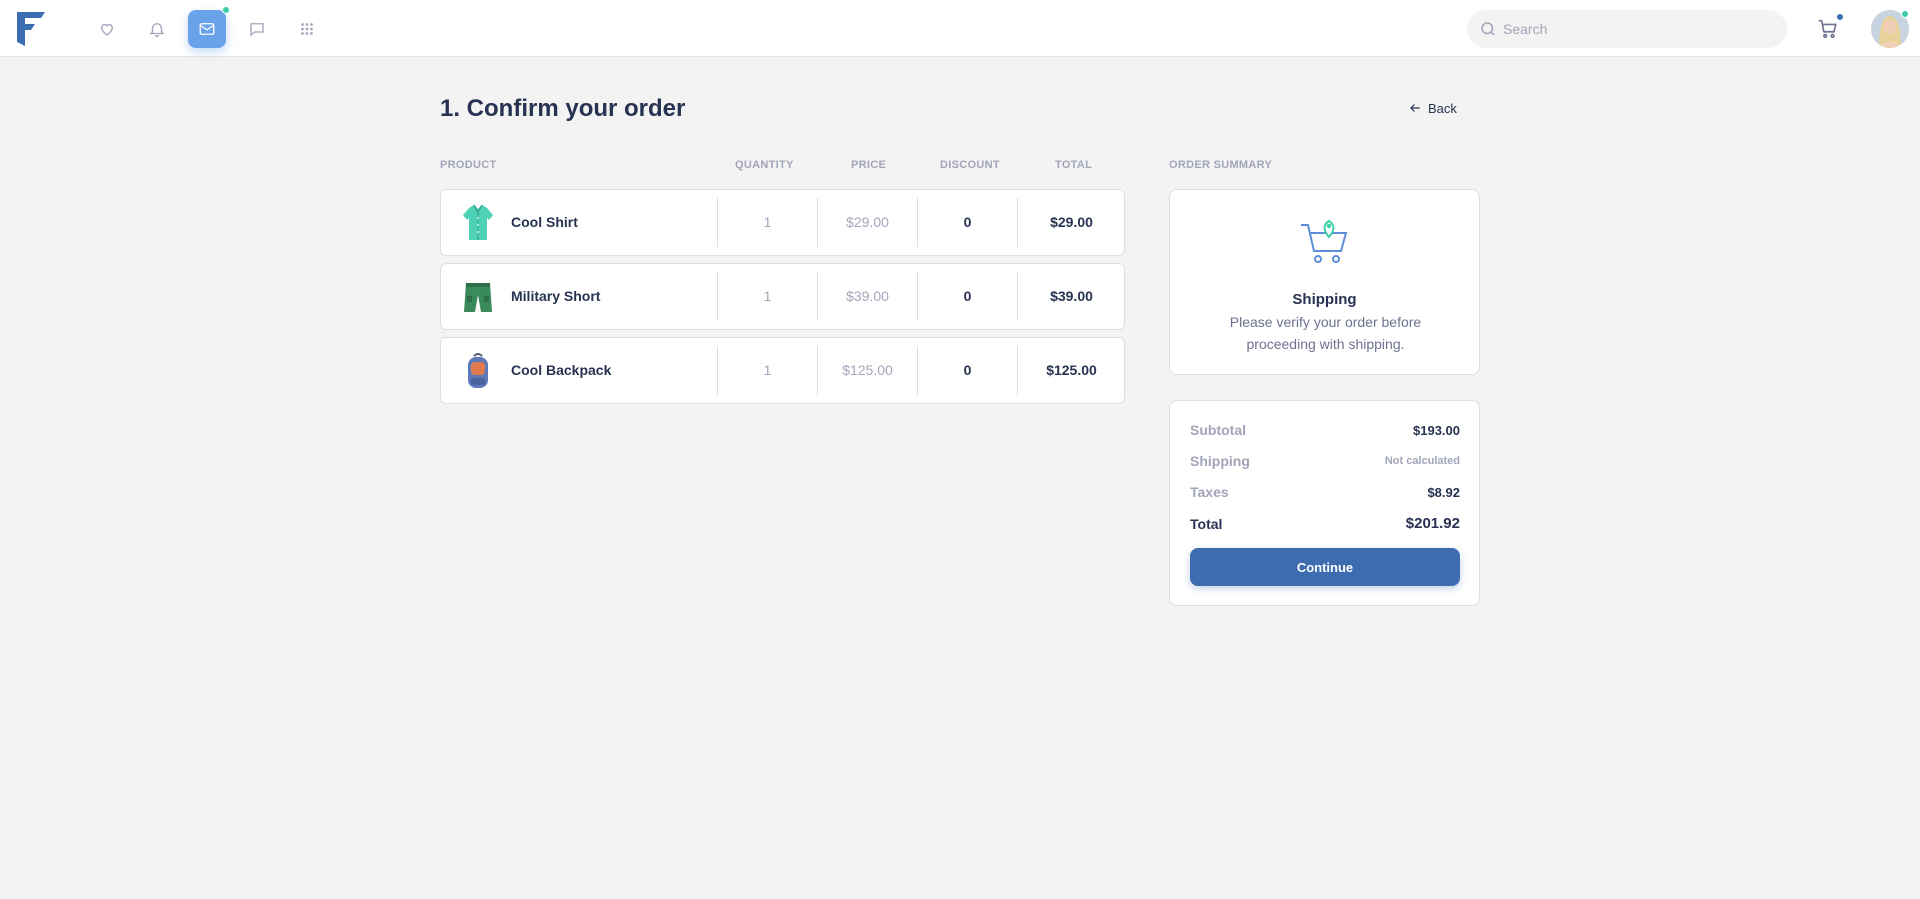 The width and height of the screenshot is (1920, 899). Describe the element at coordinates (1325, 567) in the screenshot. I see `continue-button: Continue` at that location.